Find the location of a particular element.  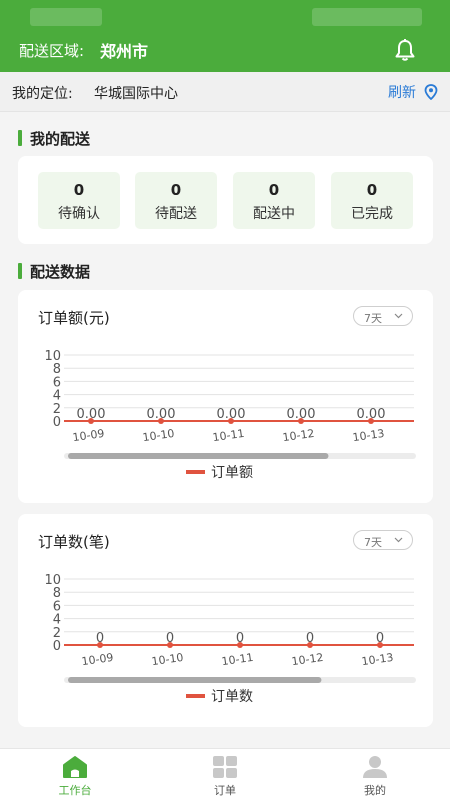

location-pin-icon is located at coordinates (431, 92).